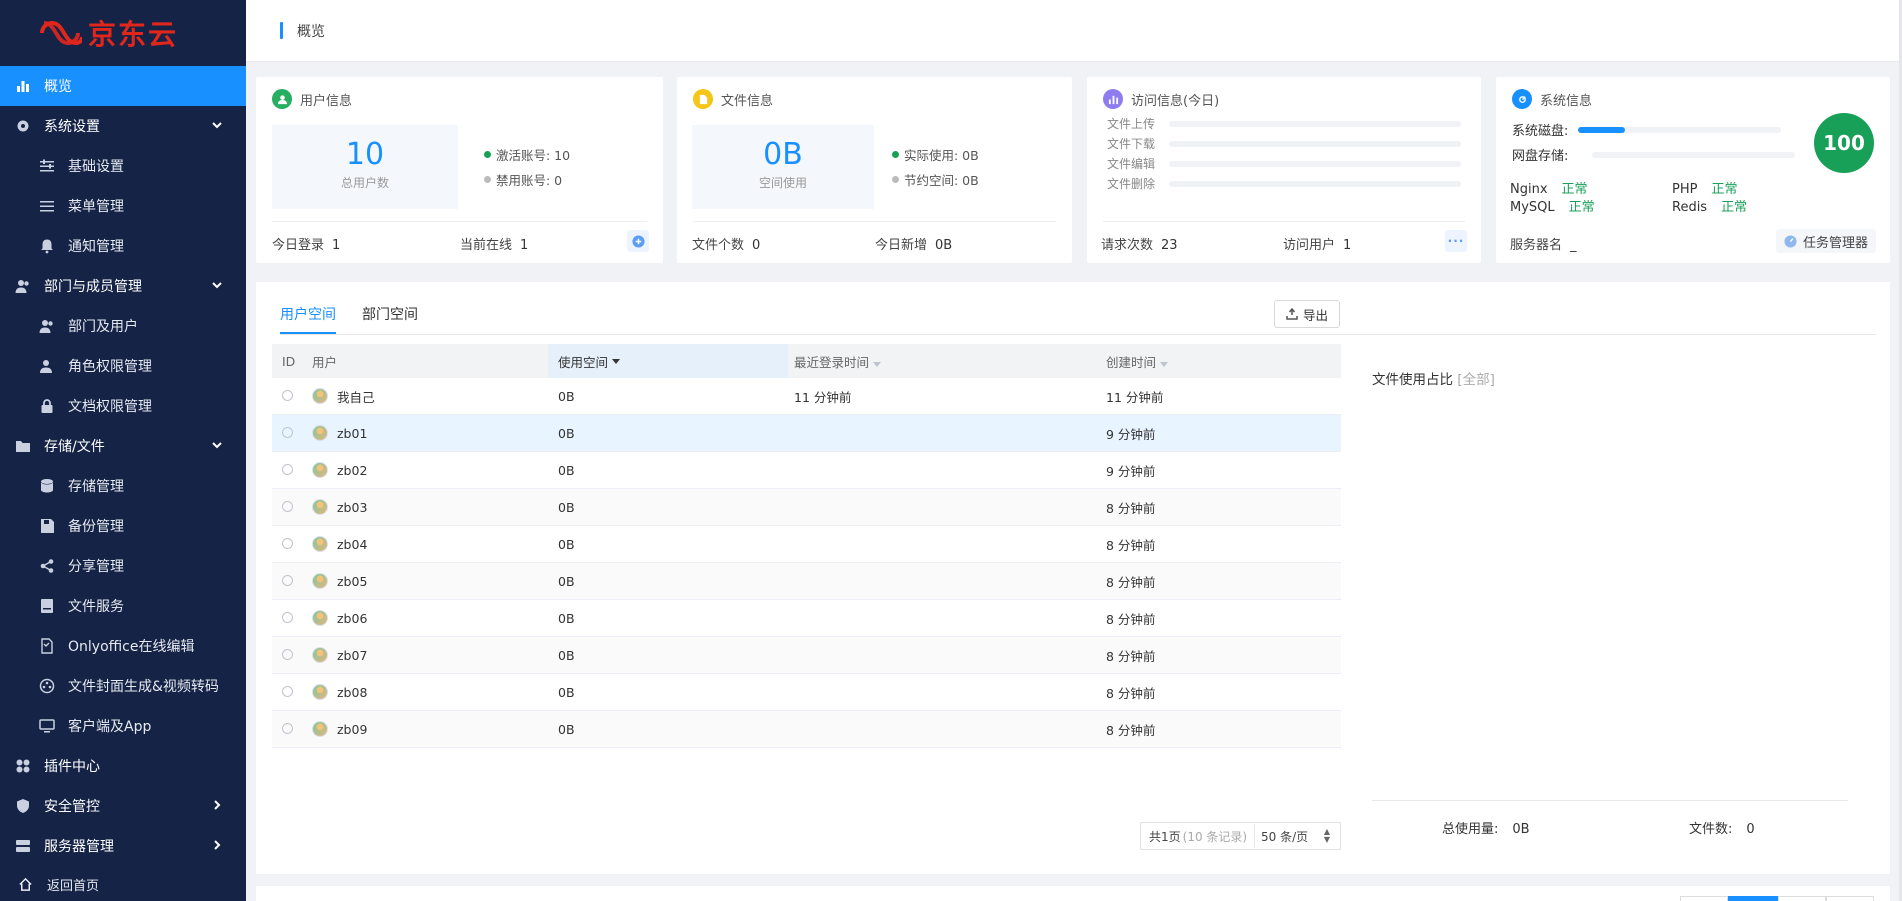 Image resolution: width=1902 pixels, height=901 pixels. Describe the element at coordinates (96, 247) in the screenshot. I see `sidebar-item-label: 通知管理` at that location.